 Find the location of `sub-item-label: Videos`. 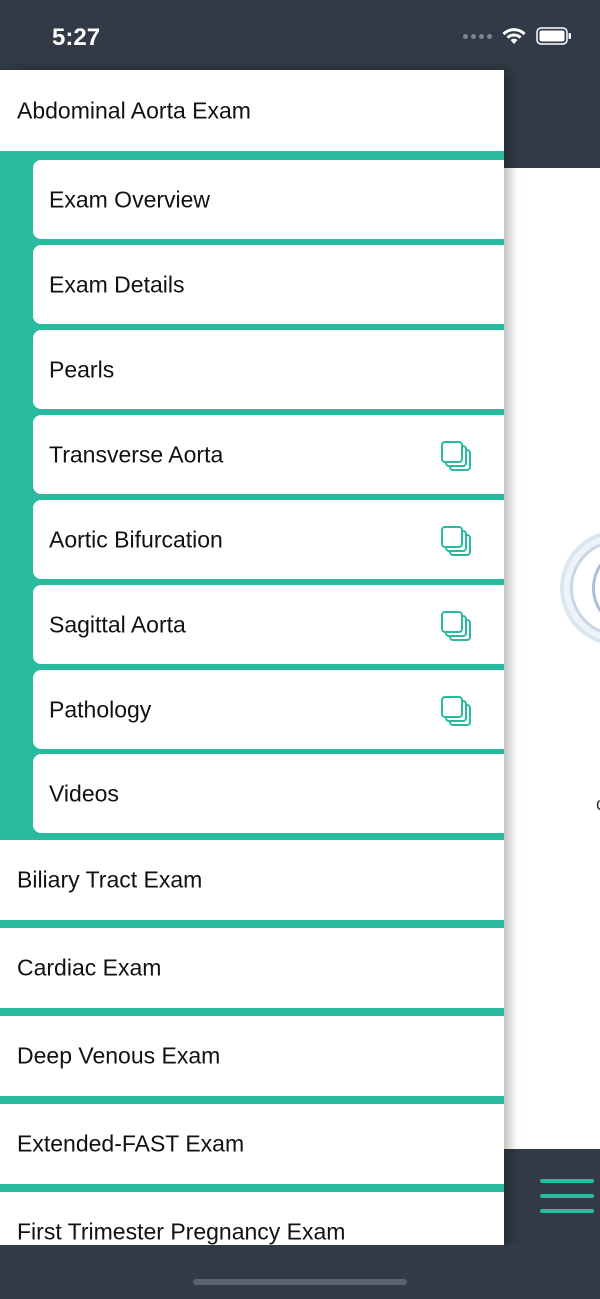

sub-item-label: Videos is located at coordinates (84, 793).